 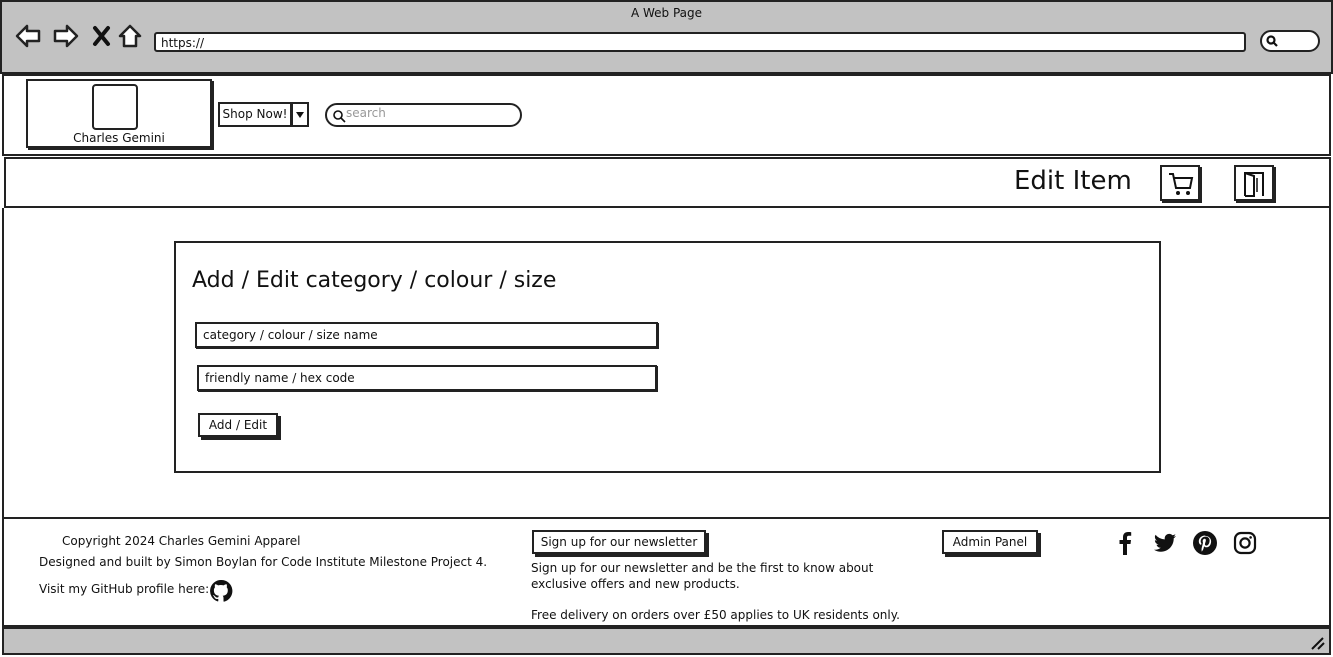 What do you see at coordinates (374, 280) in the screenshot?
I see `form-heading: Add / Edit category / colour / size` at bounding box center [374, 280].